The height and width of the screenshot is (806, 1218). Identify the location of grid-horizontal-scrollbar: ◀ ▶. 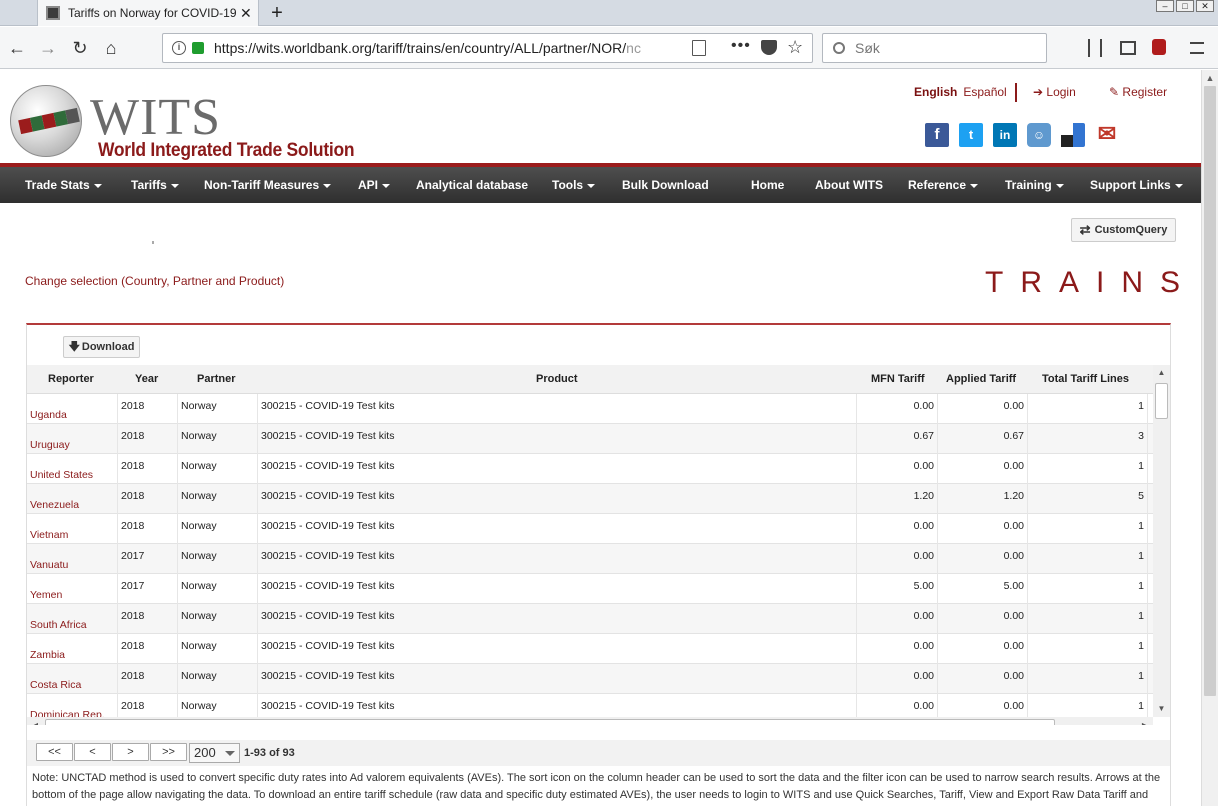
(590, 721).